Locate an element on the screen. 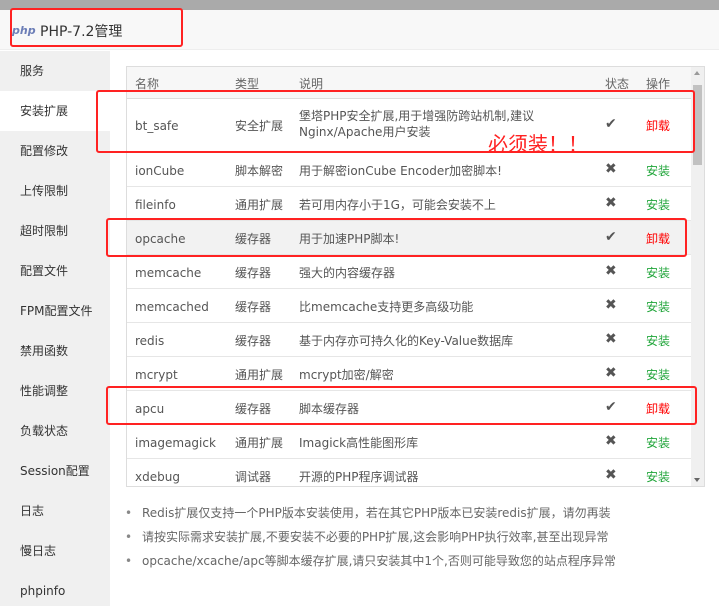 Image resolution: width=719 pixels, height=611 pixels. table-row: imagemagick 通用扩展 Imagick高性能图形库 ✖ 安装 is located at coordinates (410, 442).